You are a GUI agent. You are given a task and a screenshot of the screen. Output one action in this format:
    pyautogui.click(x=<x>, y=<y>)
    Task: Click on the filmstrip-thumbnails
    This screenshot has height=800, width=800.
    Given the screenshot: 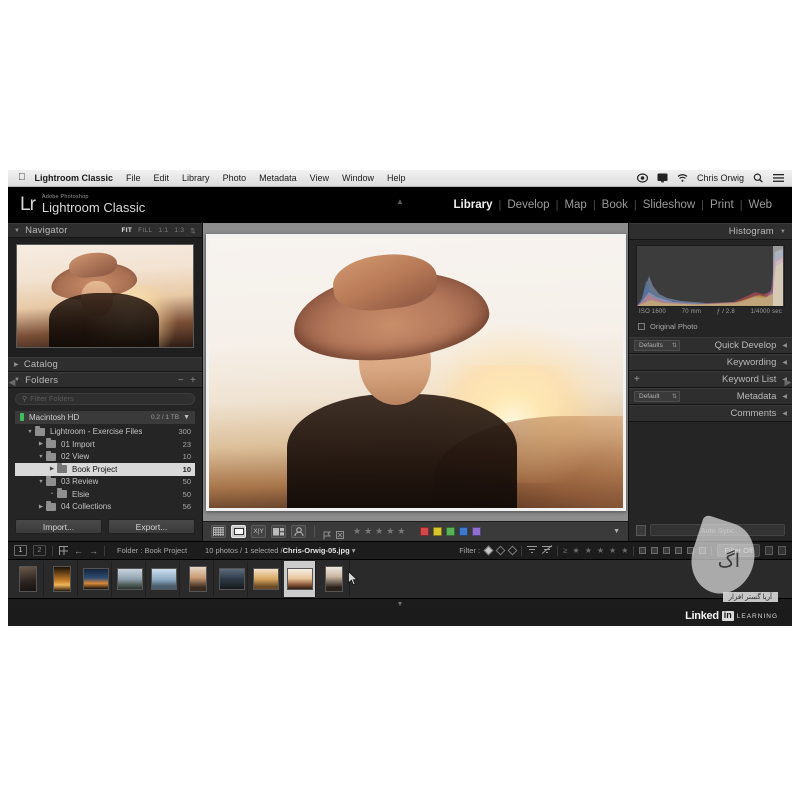 What is the action you would take?
    pyautogui.click(x=400, y=579)
    